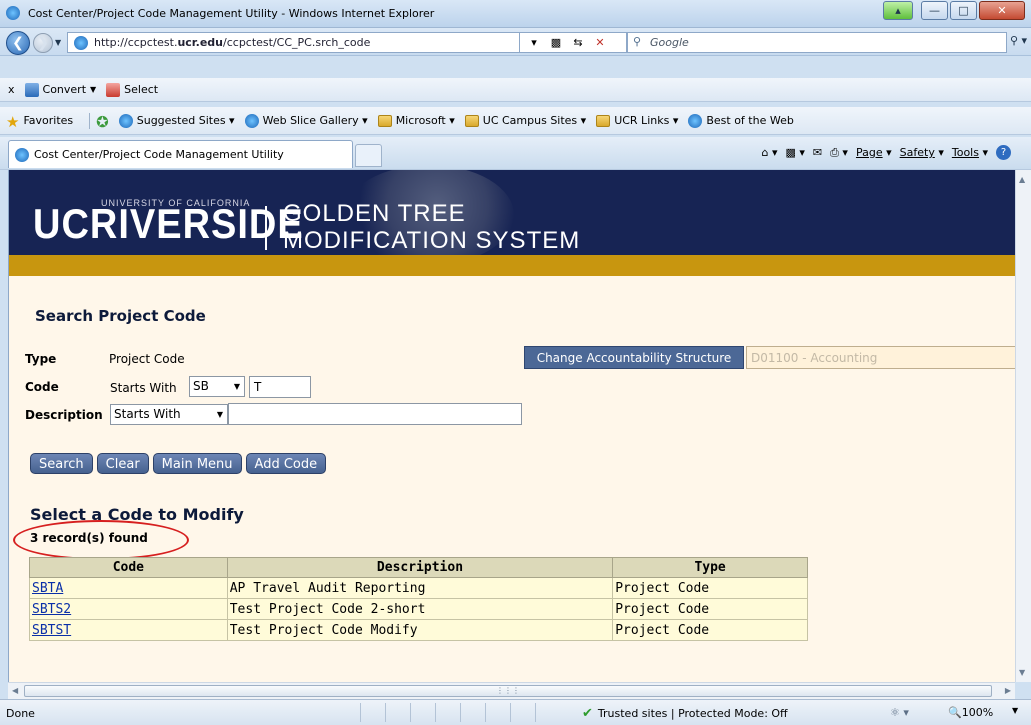 The height and width of the screenshot is (725, 1031). I want to click on address-buttons: ▾ ▩ ⇆ ✕, so click(573, 42).